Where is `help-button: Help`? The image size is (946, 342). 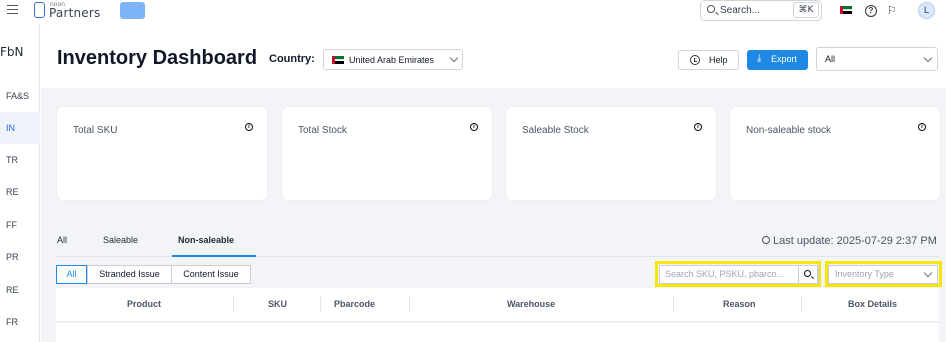 help-button: Help is located at coordinates (708, 60).